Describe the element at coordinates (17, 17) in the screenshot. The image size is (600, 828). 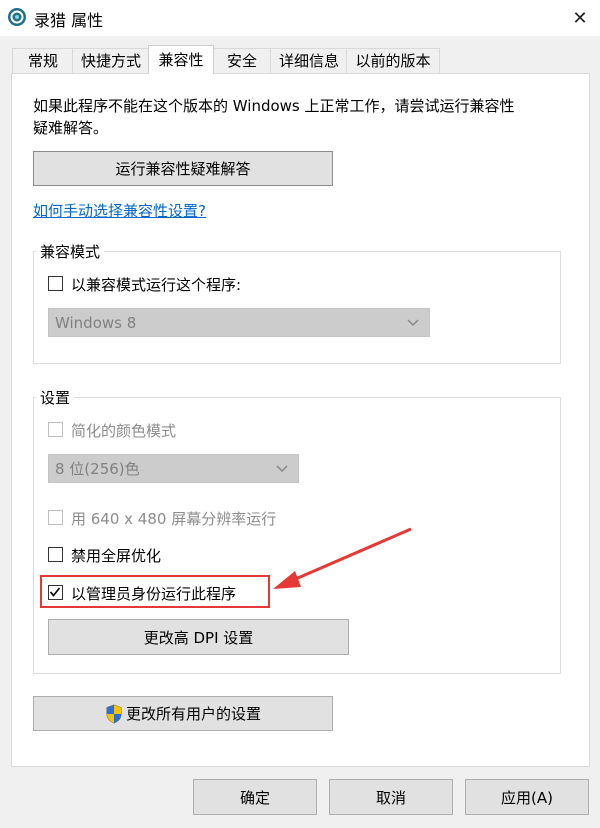
I see `app-icon` at that location.